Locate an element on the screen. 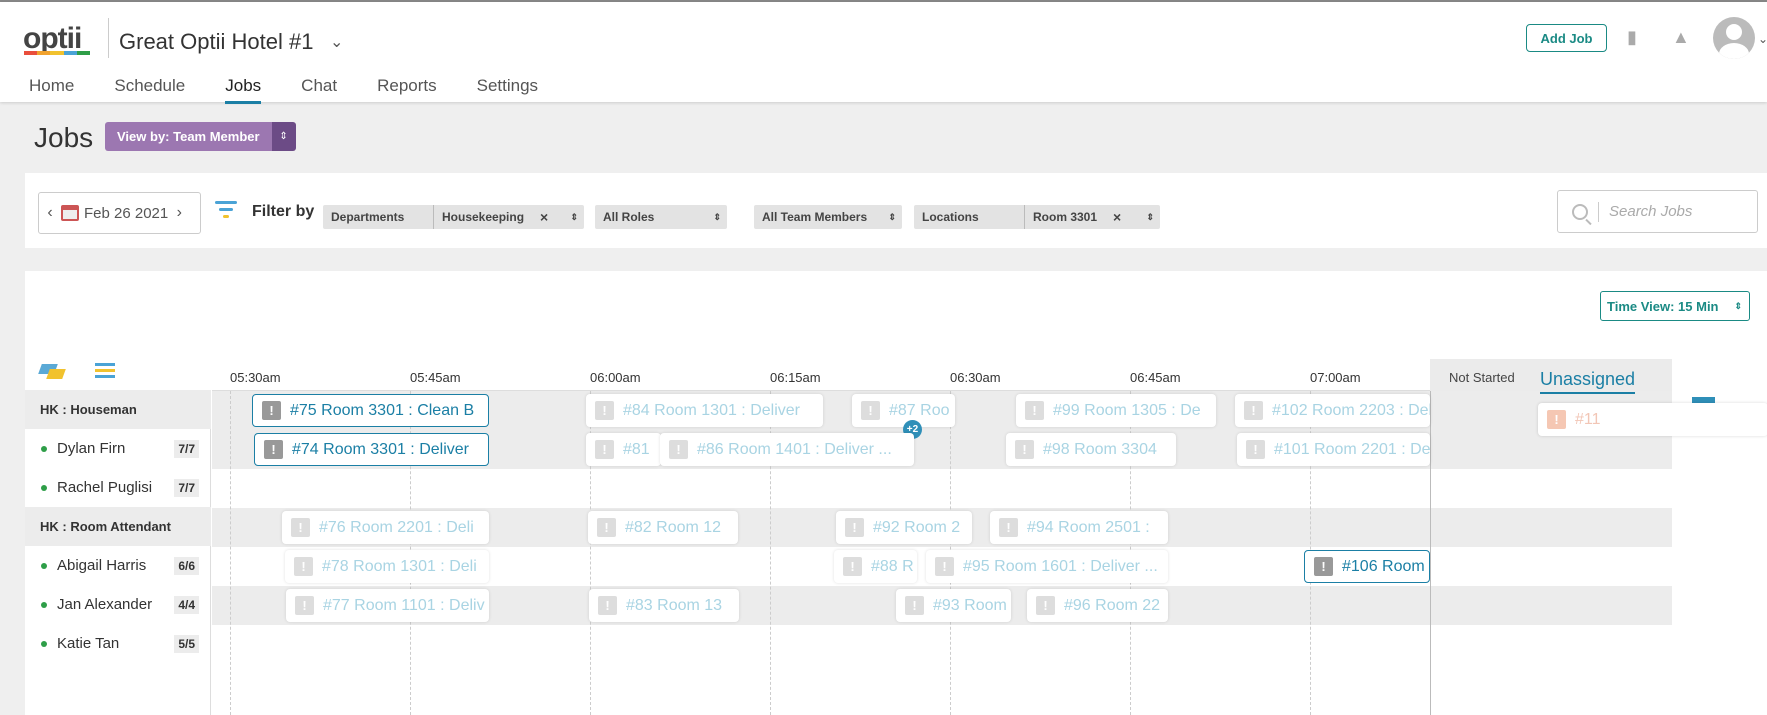 This screenshot has width=1767, height=715. member-name: Rachel Puglisi is located at coordinates (104, 487).